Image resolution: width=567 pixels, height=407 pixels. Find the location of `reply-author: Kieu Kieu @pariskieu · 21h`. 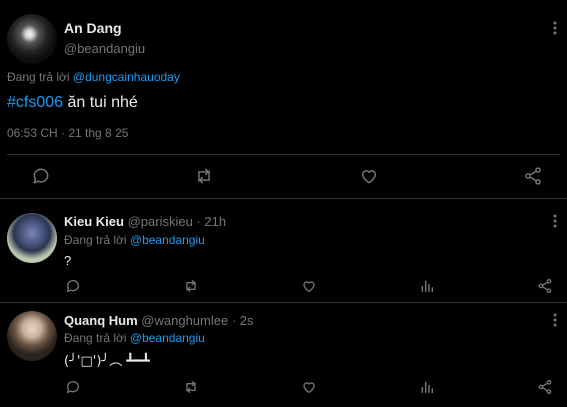

reply-author: Kieu Kieu @pariskieu · 21h is located at coordinates (145, 221).